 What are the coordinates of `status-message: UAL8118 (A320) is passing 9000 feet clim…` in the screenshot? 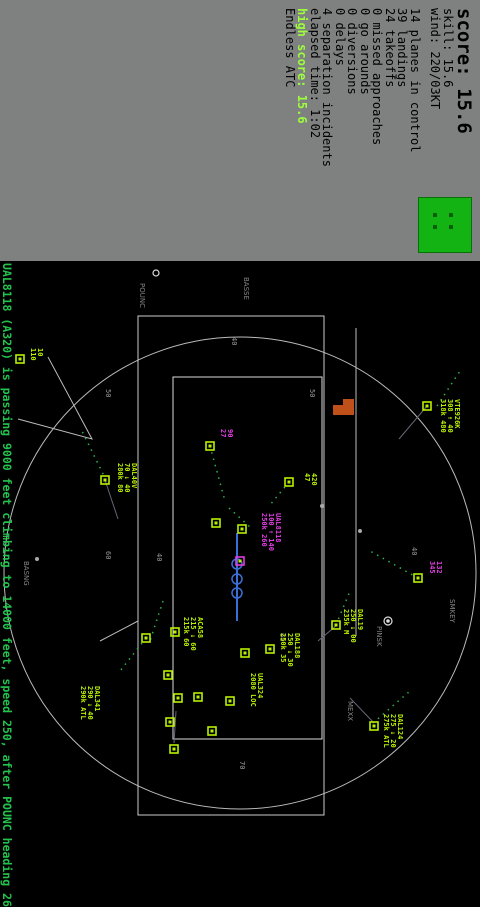 It's located at (7, 585).